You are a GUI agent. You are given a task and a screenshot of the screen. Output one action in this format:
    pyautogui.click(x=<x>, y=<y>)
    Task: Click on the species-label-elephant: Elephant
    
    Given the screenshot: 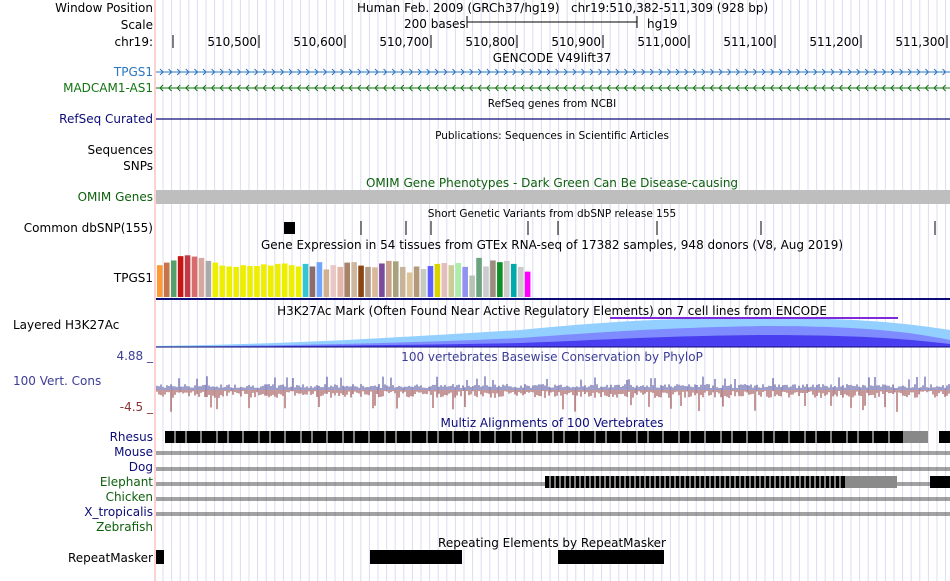 What is the action you would take?
    pyautogui.click(x=126, y=482)
    